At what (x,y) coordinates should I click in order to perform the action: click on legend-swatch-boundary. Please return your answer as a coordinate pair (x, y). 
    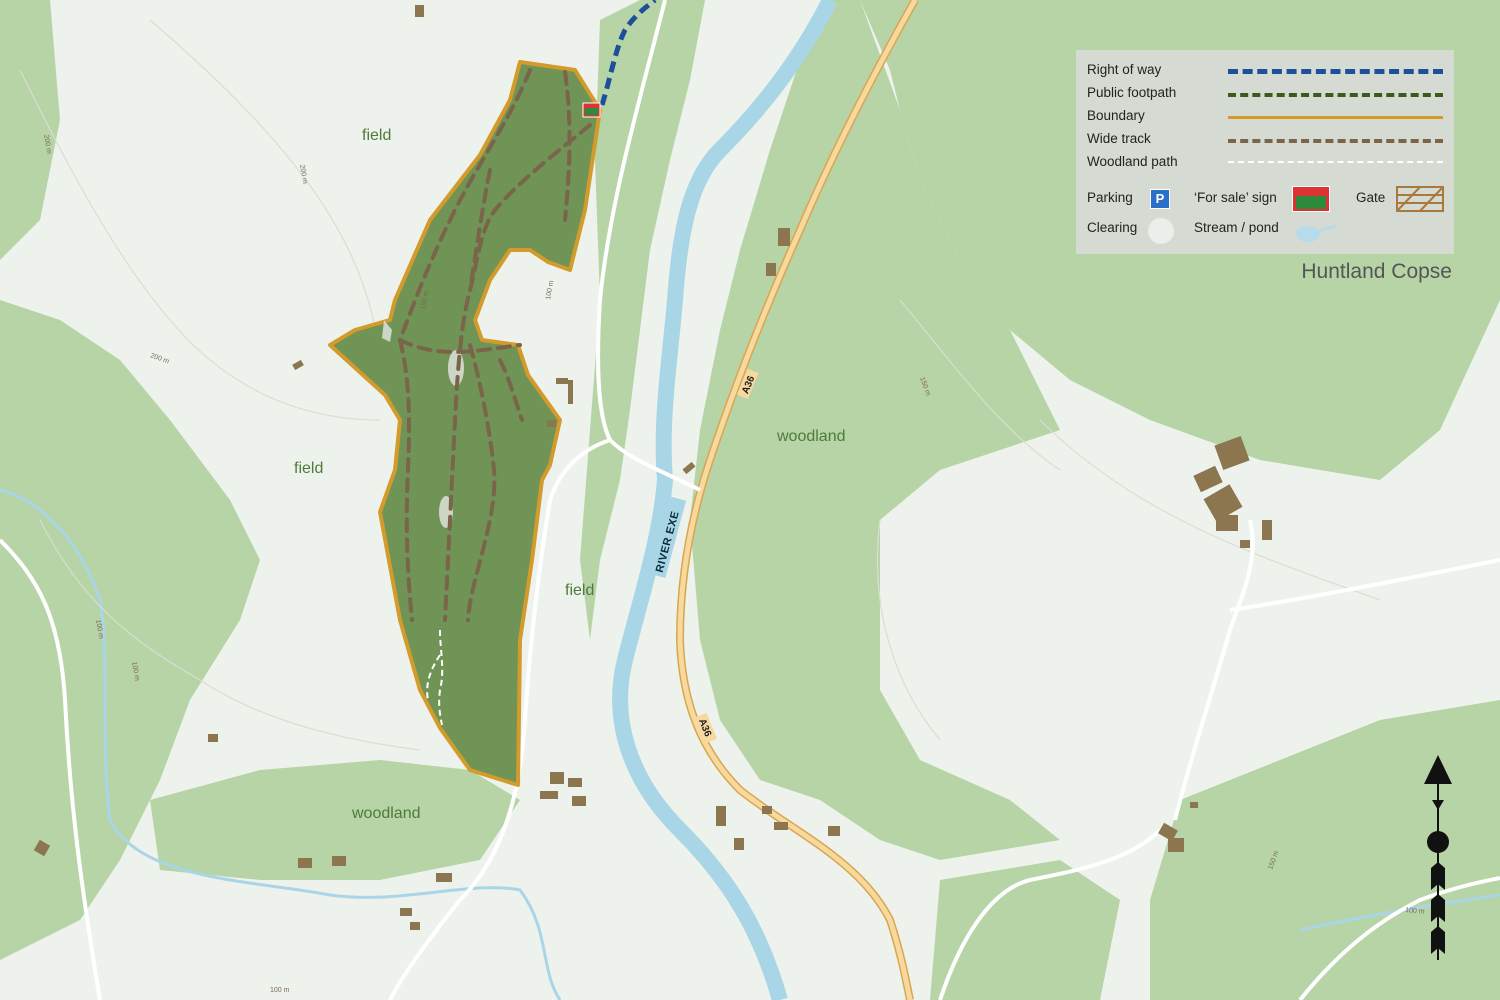
    Looking at the image, I should click on (1335, 117).